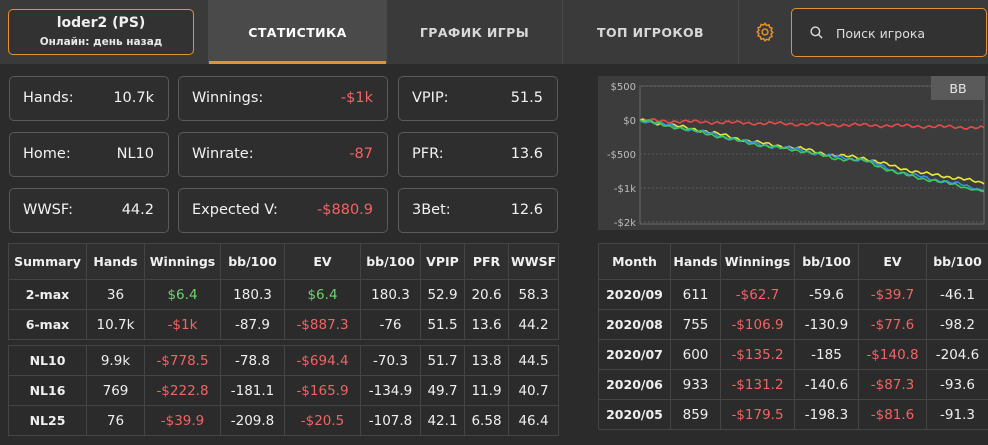 The width and height of the screenshot is (988, 445). What do you see at coordinates (47, 154) in the screenshot?
I see `stat-label: Home:` at bounding box center [47, 154].